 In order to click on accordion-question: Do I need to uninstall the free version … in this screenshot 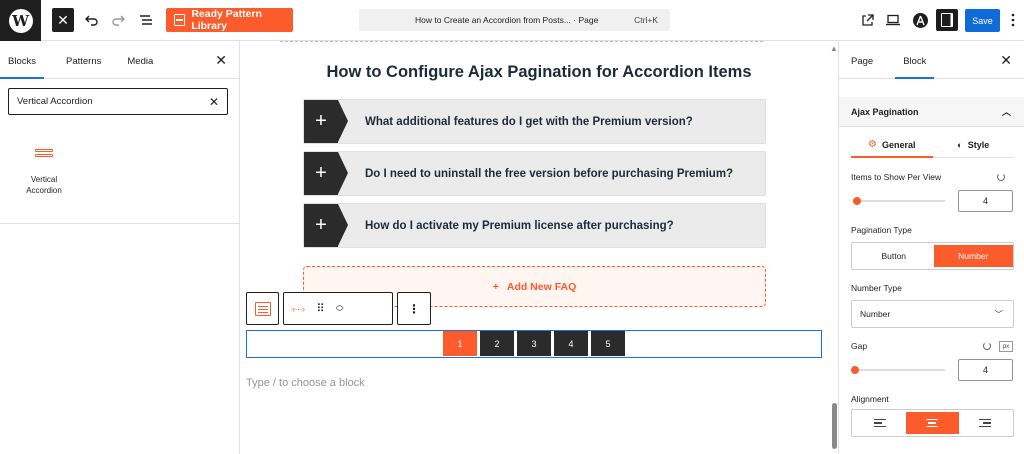, I will do `click(549, 173)`.